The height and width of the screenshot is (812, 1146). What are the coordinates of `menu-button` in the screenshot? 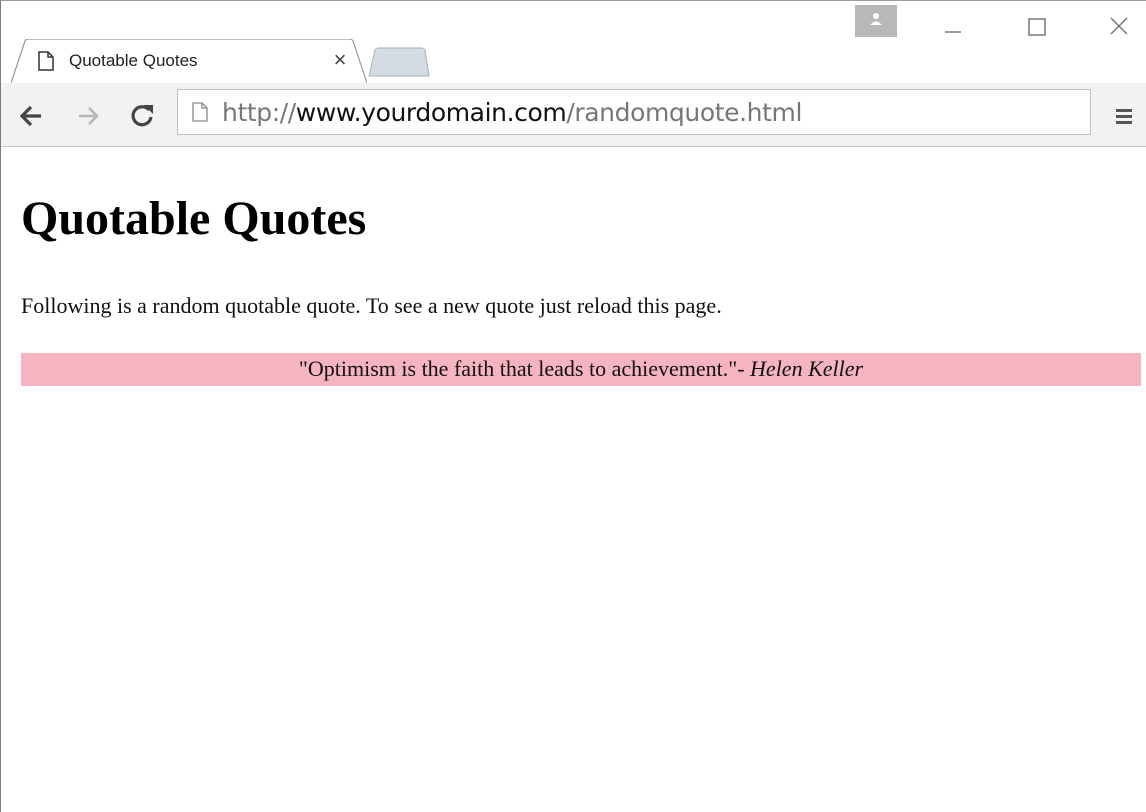 It's located at (1124, 116).